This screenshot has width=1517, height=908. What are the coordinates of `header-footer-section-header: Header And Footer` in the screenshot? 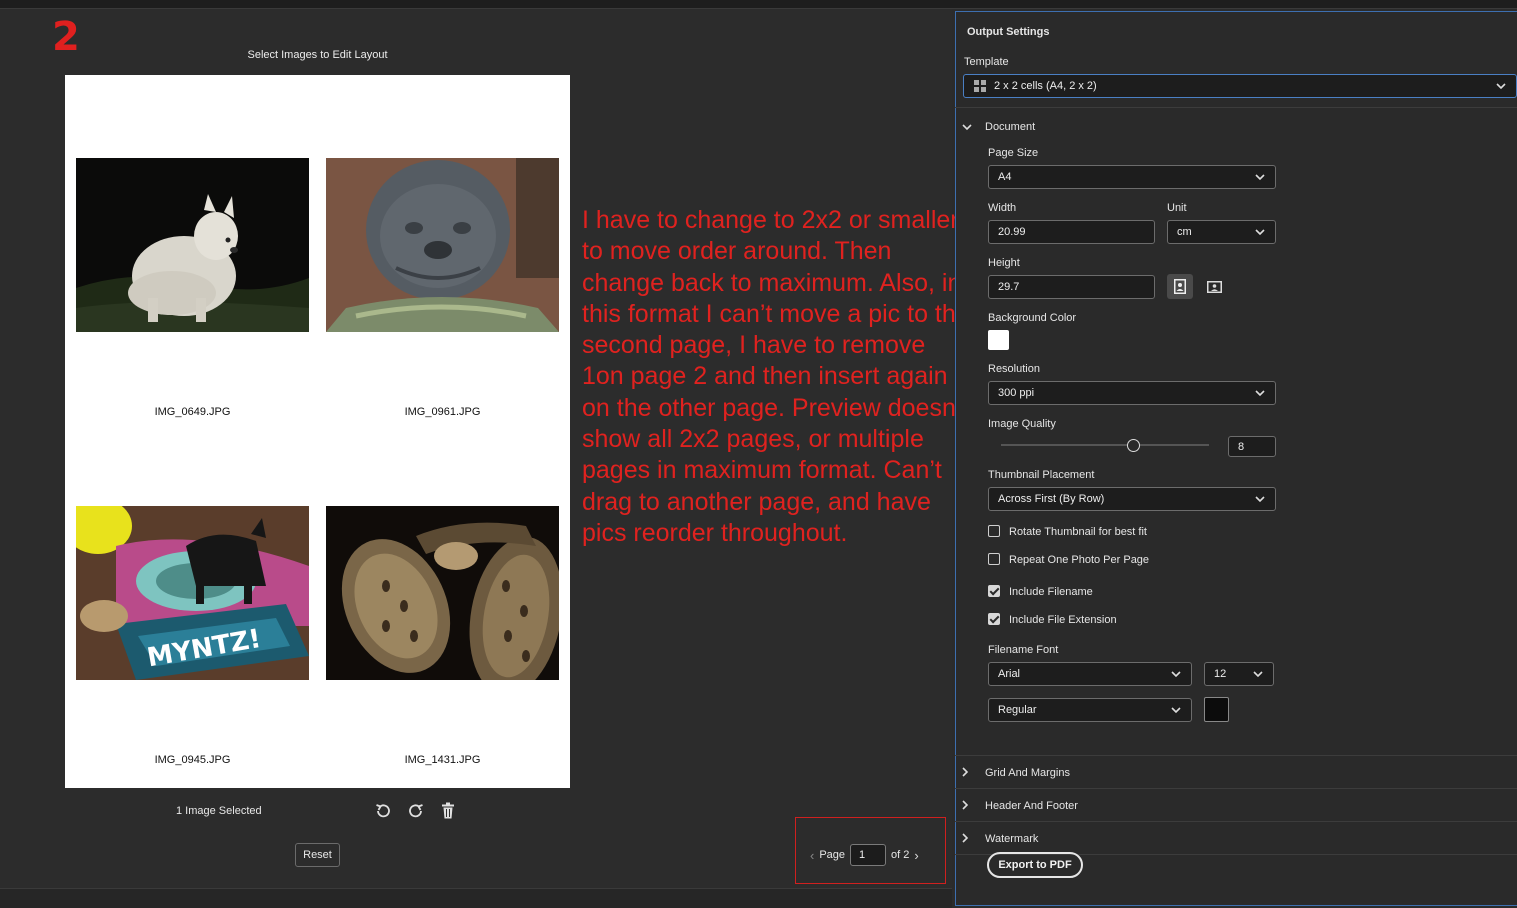 It's located at (1031, 806).